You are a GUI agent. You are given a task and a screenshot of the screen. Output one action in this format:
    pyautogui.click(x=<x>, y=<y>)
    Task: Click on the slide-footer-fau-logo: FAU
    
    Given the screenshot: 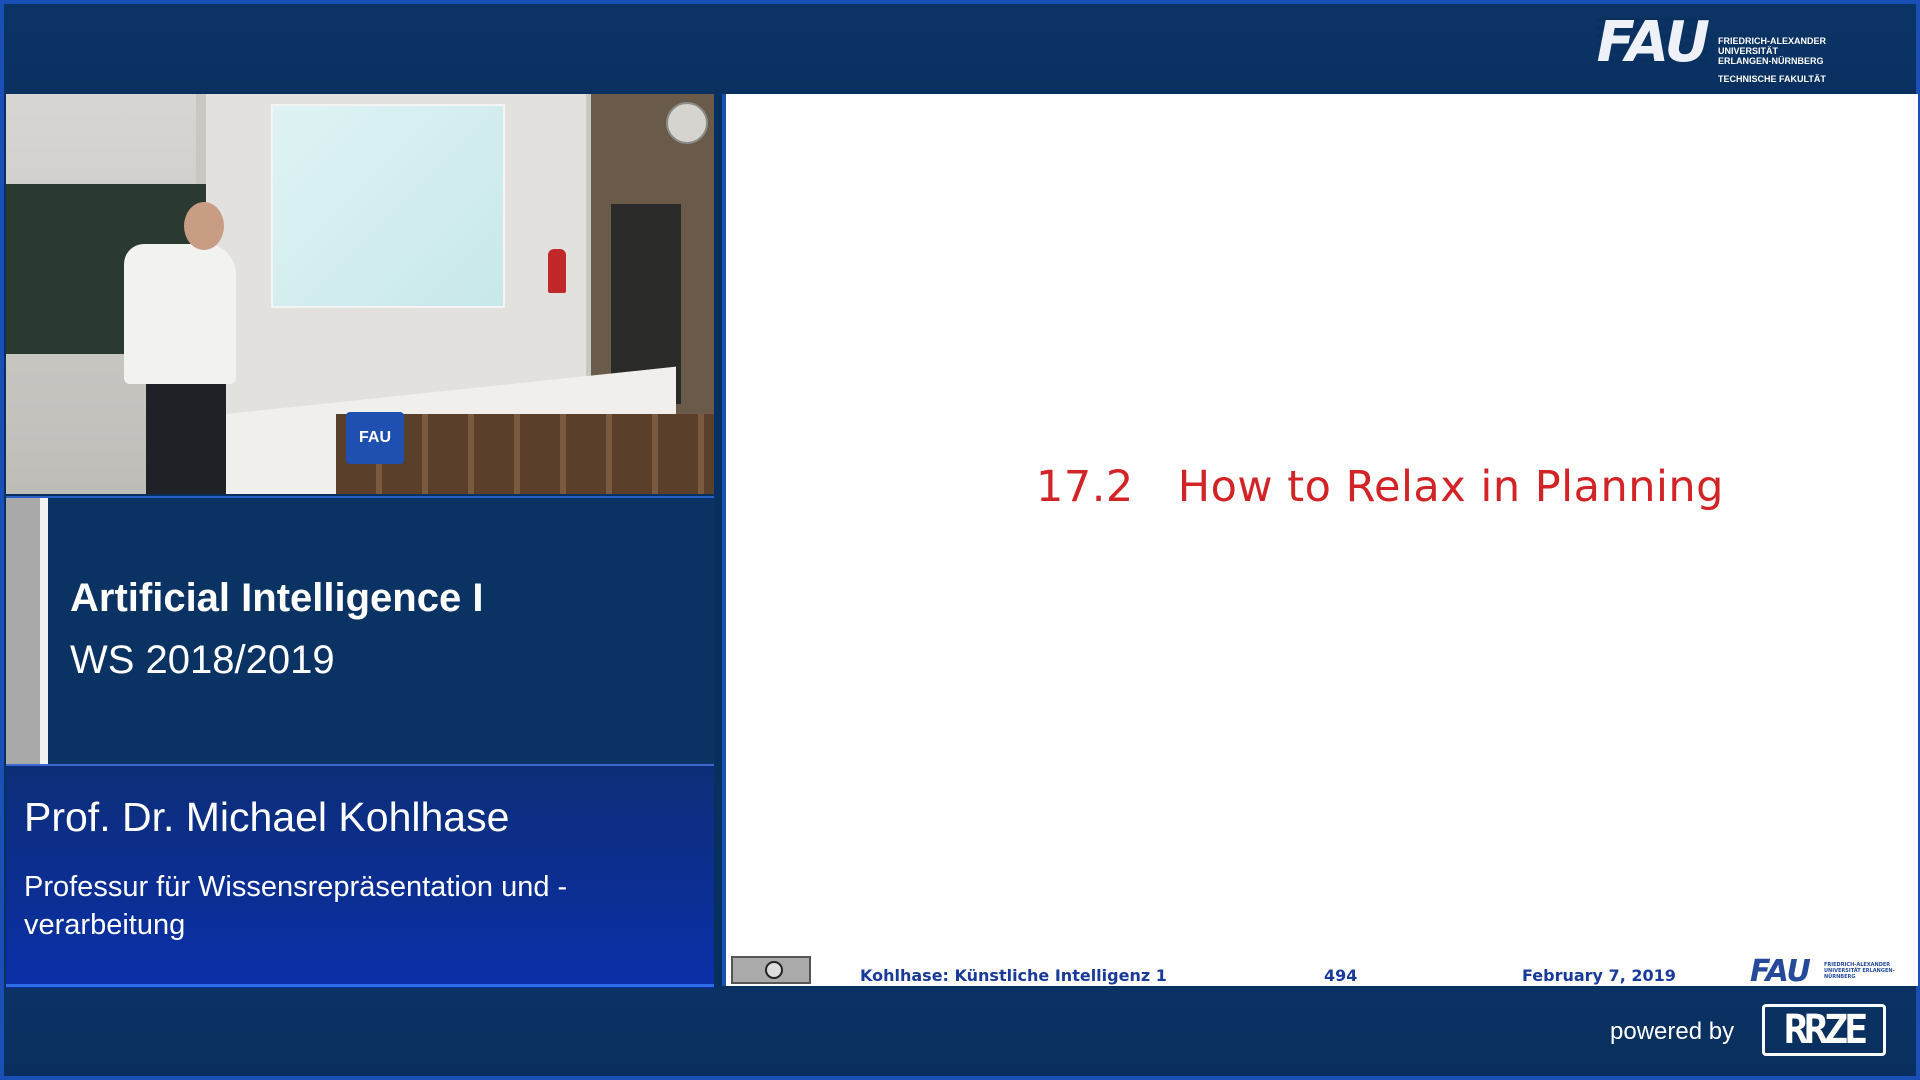 What is the action you would take?
    pyautogui.click(x=1780, y=971)
    